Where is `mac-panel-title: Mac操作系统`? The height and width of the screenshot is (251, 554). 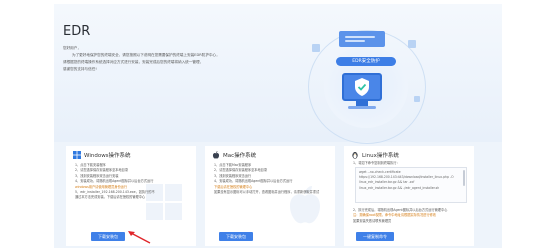
mac-panel-title: Mac操作系统 is located at coordinates (240, 156).